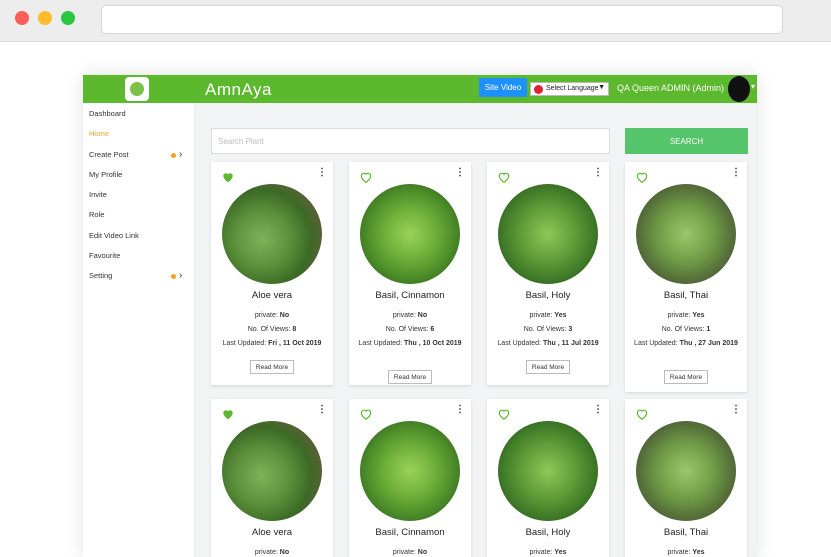 This screenshot has height=557, width=831. I want to click on minimize-window-button, so click(45, 18).